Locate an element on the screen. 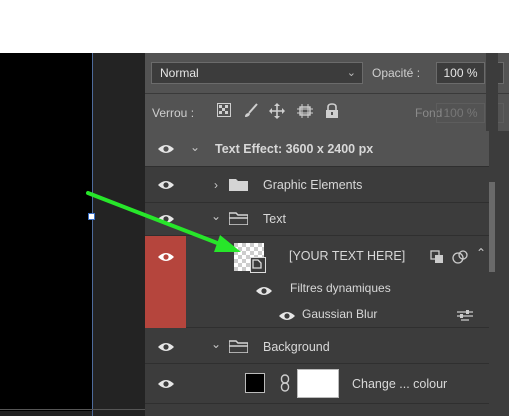  smart-object-badge-icon is located at coordinates (258, 265).